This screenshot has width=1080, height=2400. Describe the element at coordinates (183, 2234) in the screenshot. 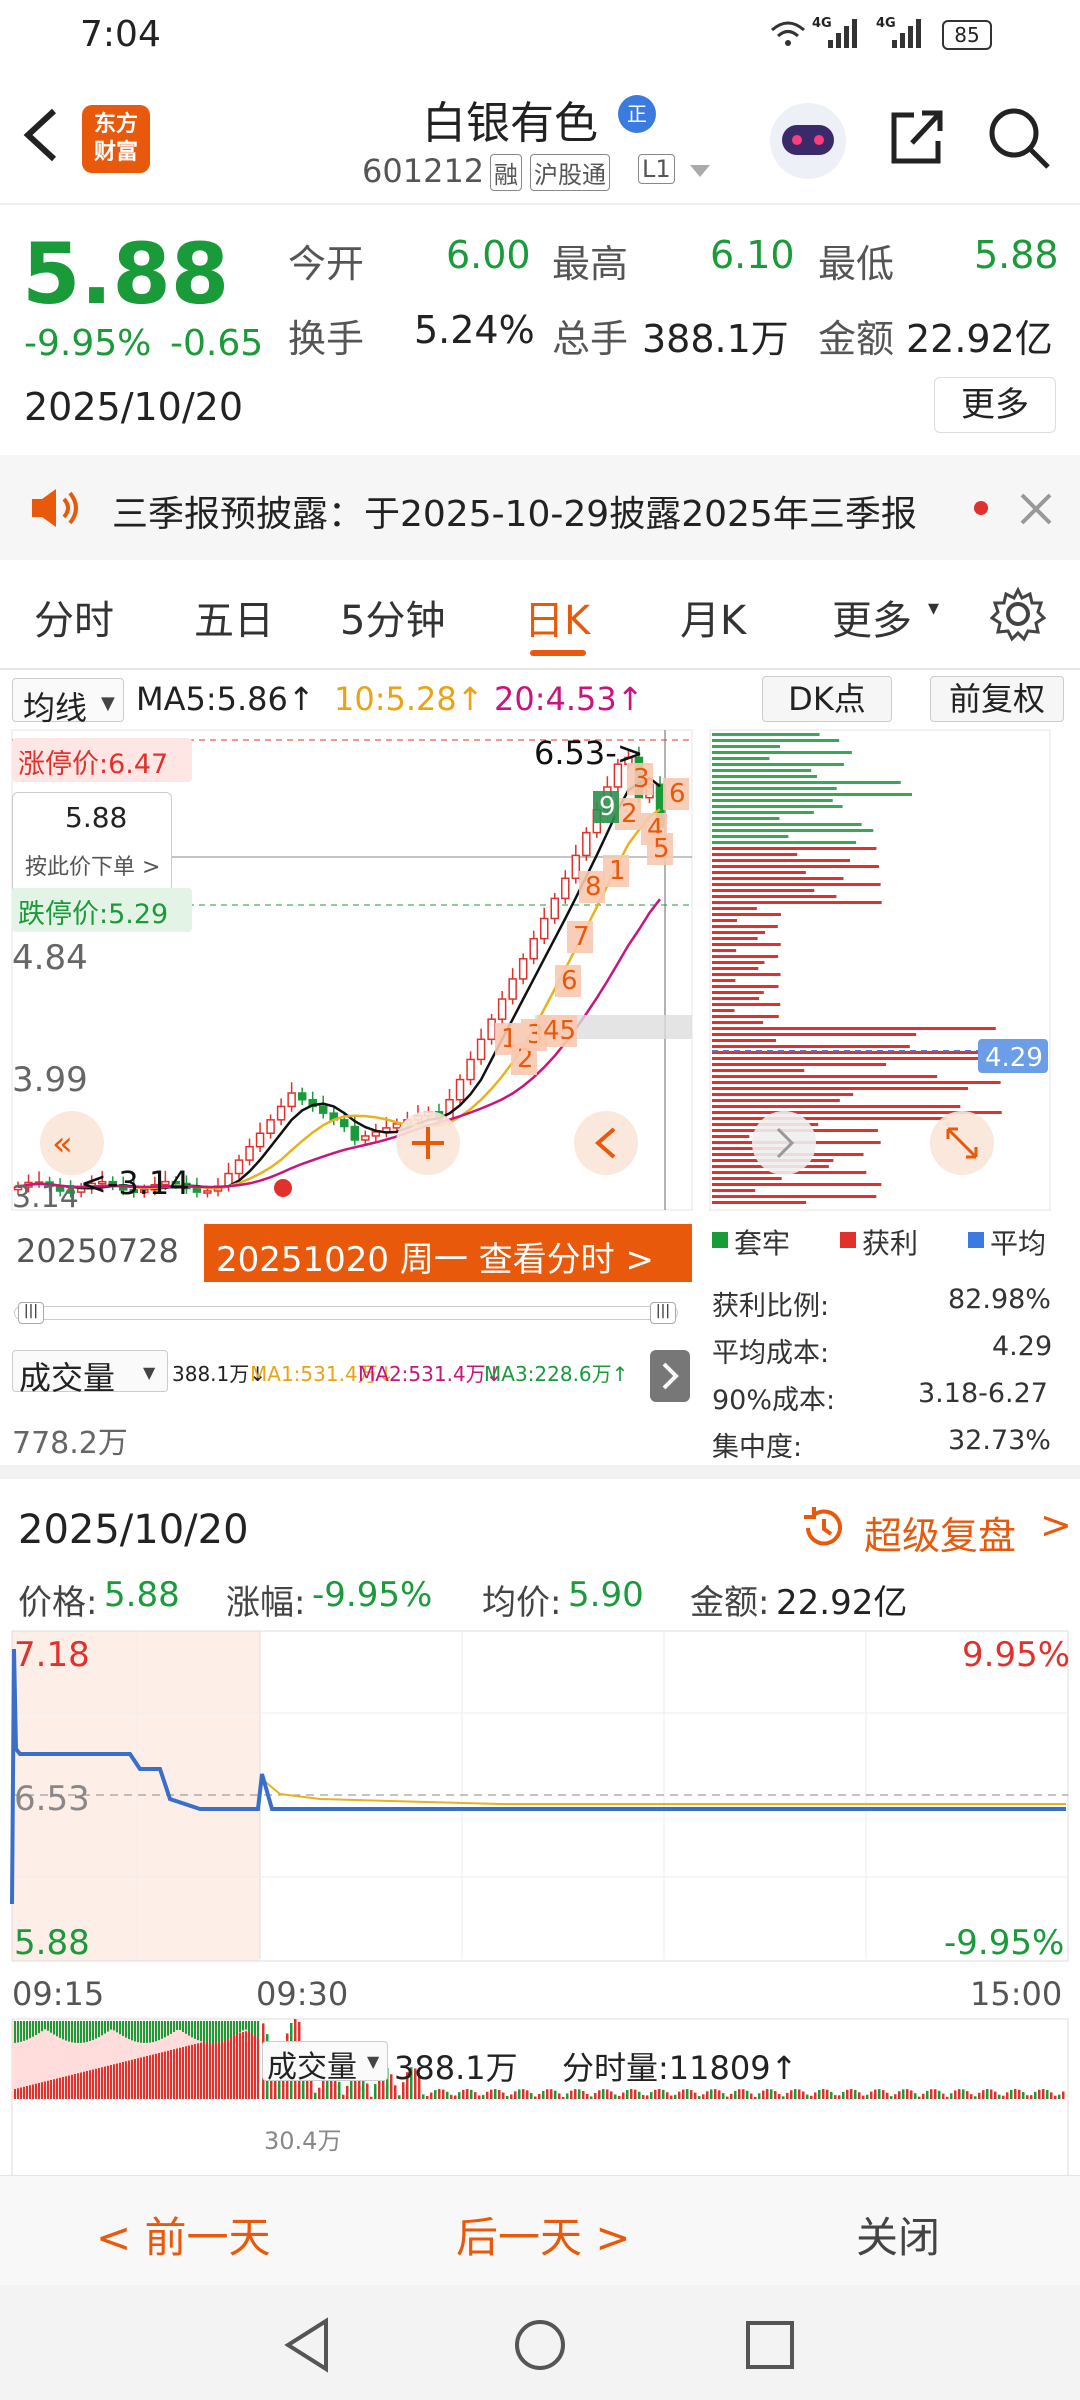

I see `prev-day-button: < 前一天` at that location.